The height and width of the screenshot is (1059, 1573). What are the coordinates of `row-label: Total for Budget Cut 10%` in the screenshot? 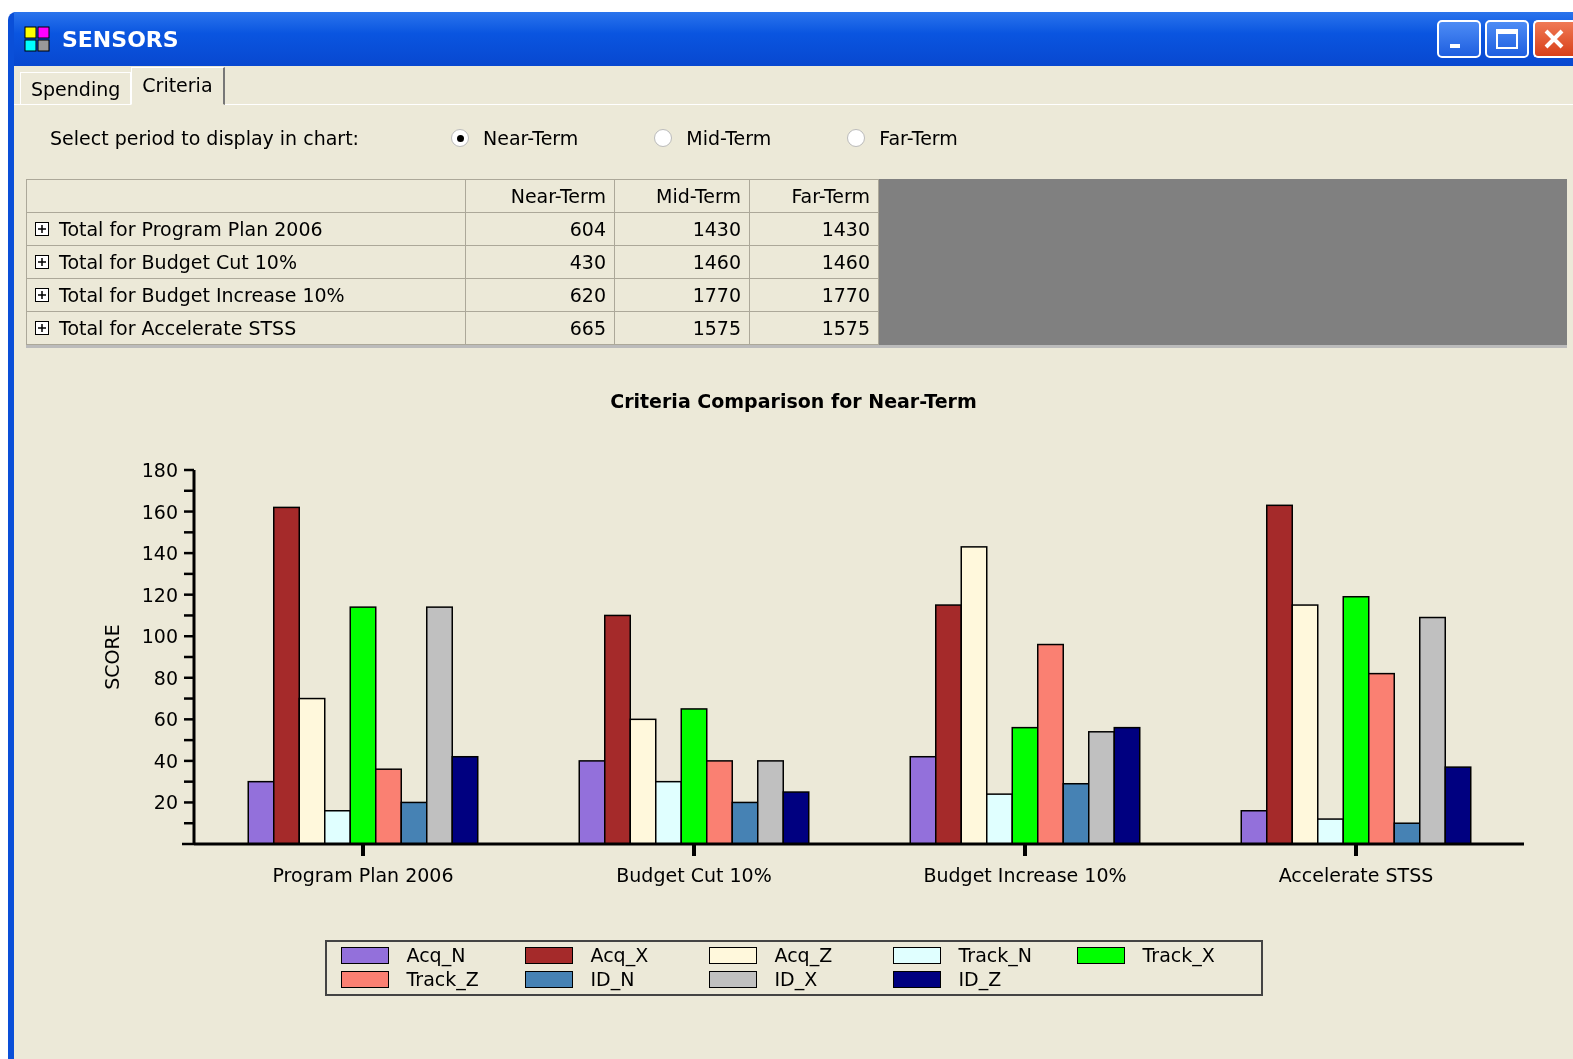 It's located at (178, 262).